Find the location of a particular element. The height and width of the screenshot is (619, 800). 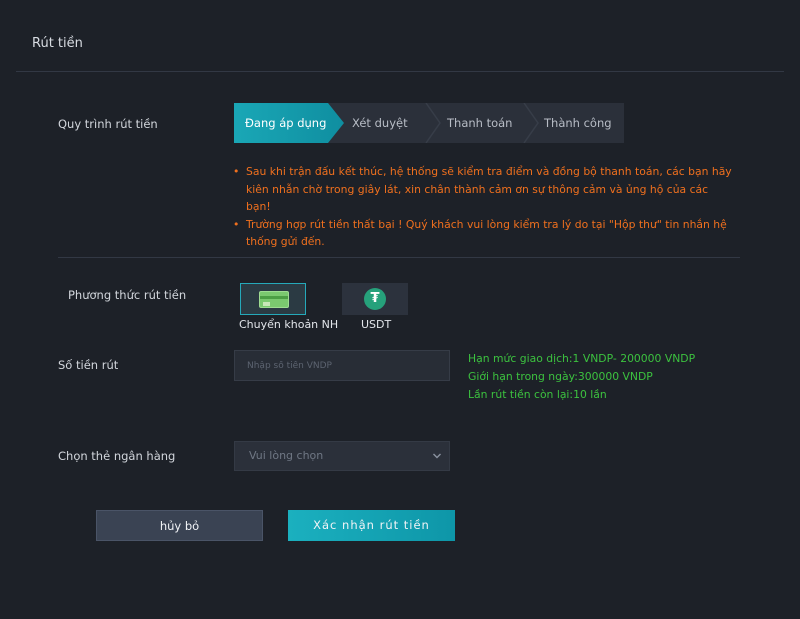

process-label: Quy trình rút tiền is located at coordinates (108, 124).